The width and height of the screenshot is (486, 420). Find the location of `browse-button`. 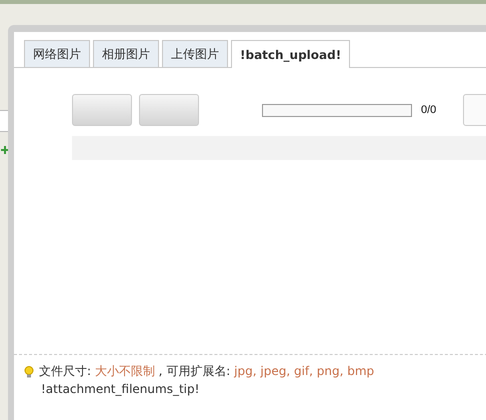

browse-button is located at coordinates (102, 110).